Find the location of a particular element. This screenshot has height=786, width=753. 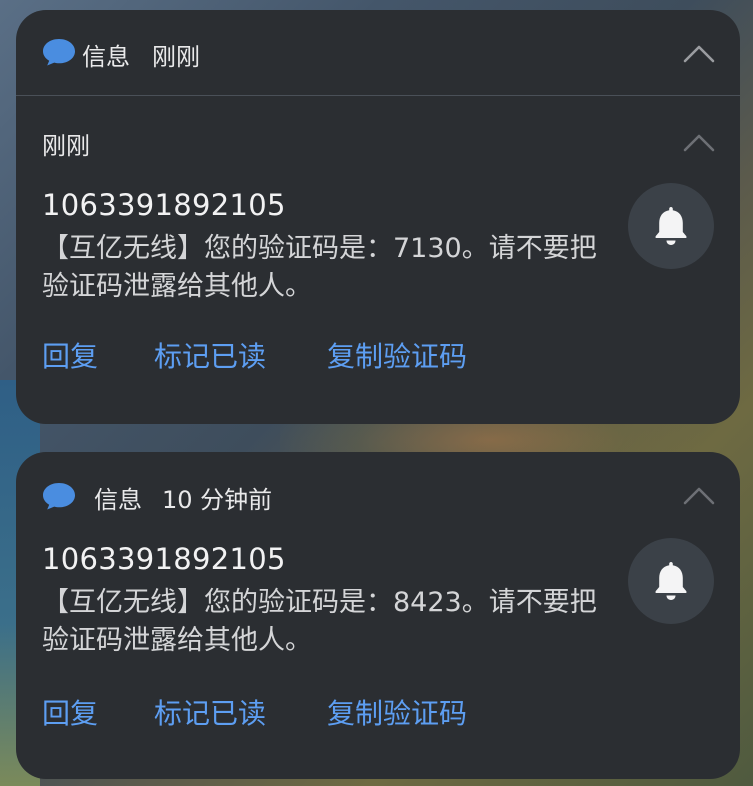

message-body: 【互亿无线】您的验证码是：7130。请不要把验证码泄露给其他人。 is located at coordinates (319, 267).